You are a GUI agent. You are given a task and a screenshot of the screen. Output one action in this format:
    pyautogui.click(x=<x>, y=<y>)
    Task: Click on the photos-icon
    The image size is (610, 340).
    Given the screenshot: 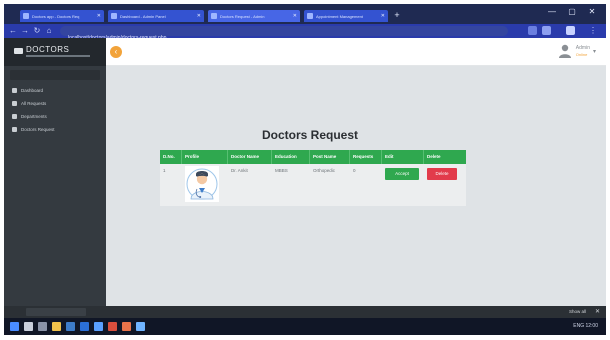 What is the action you would take?
    pyautogui.click(x=140, y=326)
    